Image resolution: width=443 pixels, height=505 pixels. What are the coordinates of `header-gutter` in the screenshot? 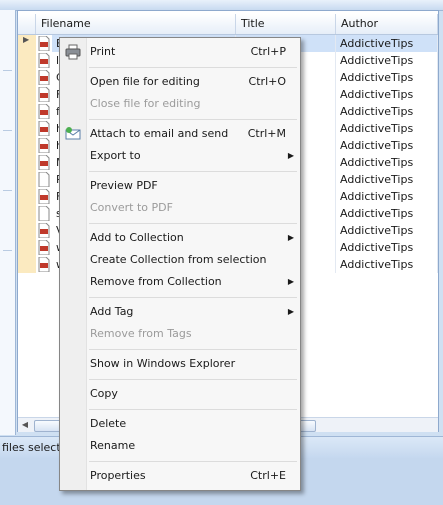 It's located at (27, 24).